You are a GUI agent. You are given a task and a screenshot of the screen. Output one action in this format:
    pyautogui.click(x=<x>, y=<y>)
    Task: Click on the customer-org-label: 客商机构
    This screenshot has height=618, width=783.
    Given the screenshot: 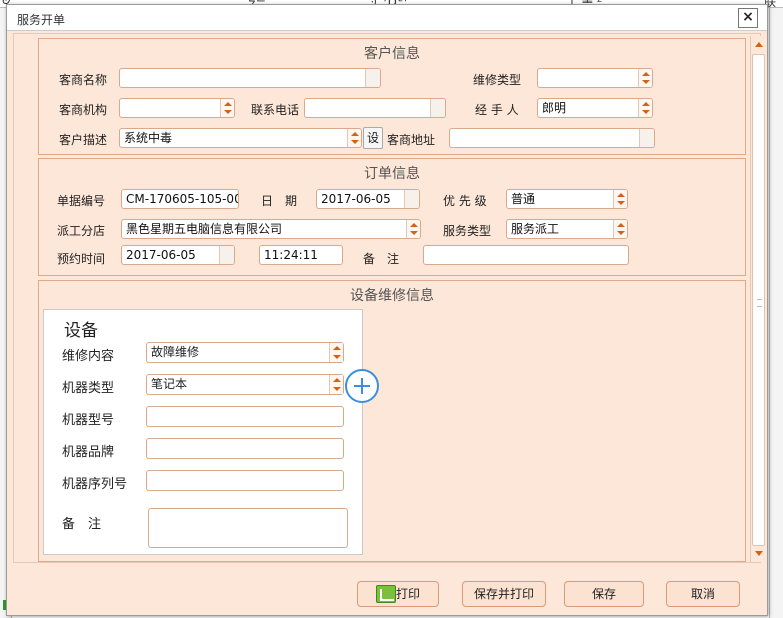 What is the action you would take?
    pyautogui.click(x=83, y=110)
    